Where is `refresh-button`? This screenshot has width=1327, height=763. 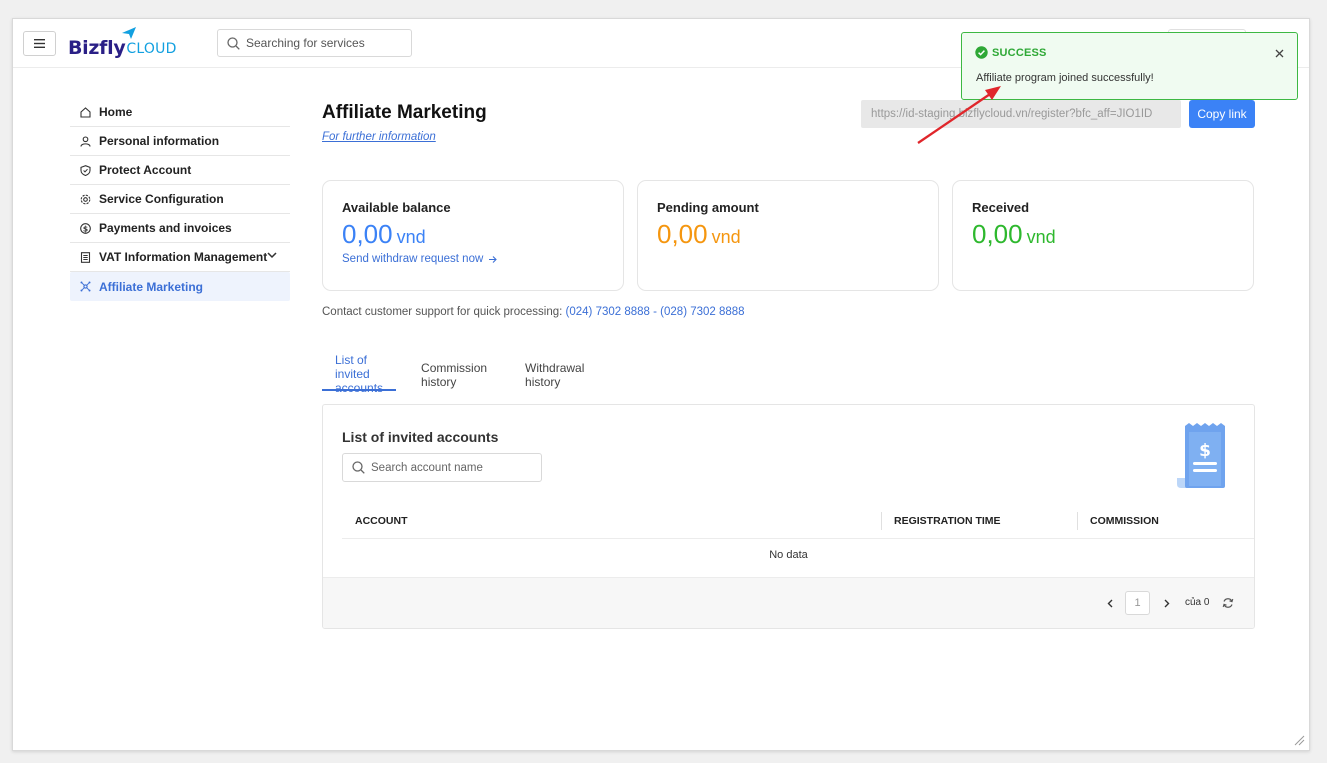
refresh-button is located at coordinates (1228, 603).